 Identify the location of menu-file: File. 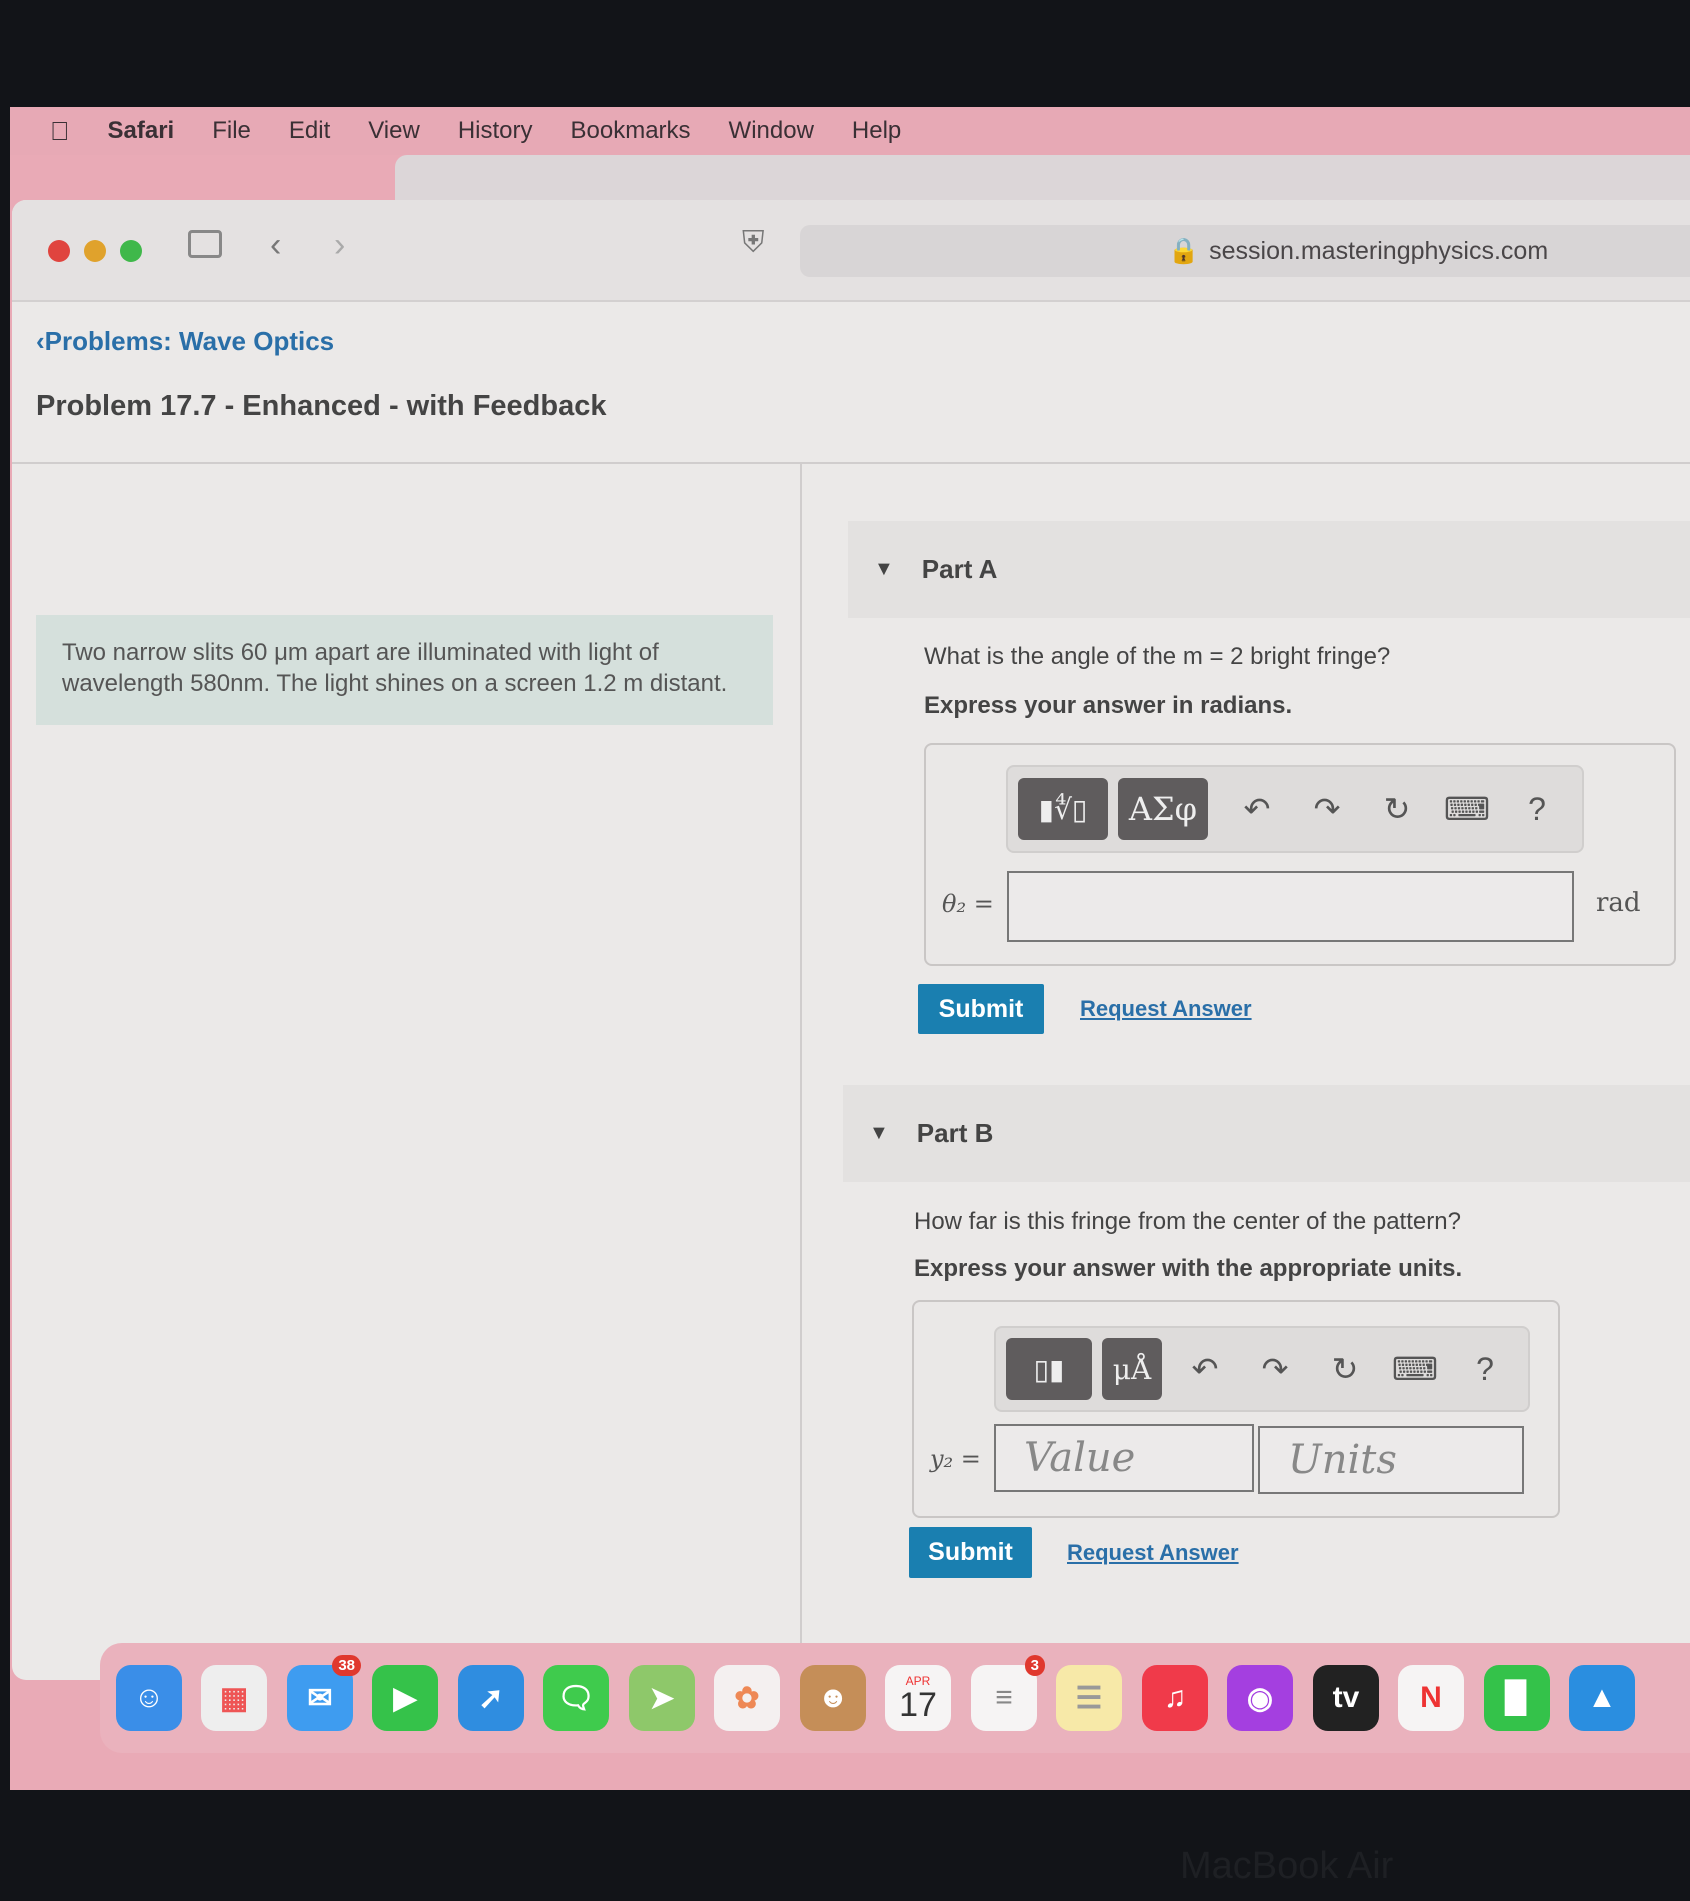
(231, 131).